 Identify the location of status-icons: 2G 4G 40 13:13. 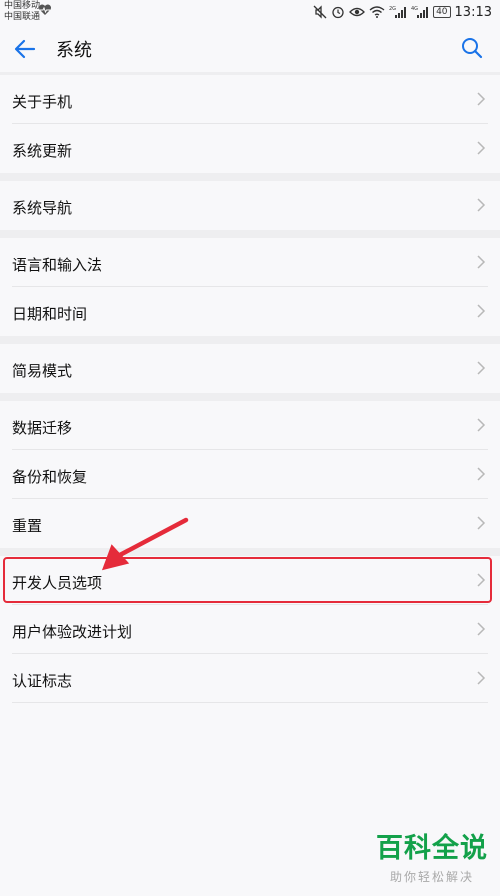
(402, 12).